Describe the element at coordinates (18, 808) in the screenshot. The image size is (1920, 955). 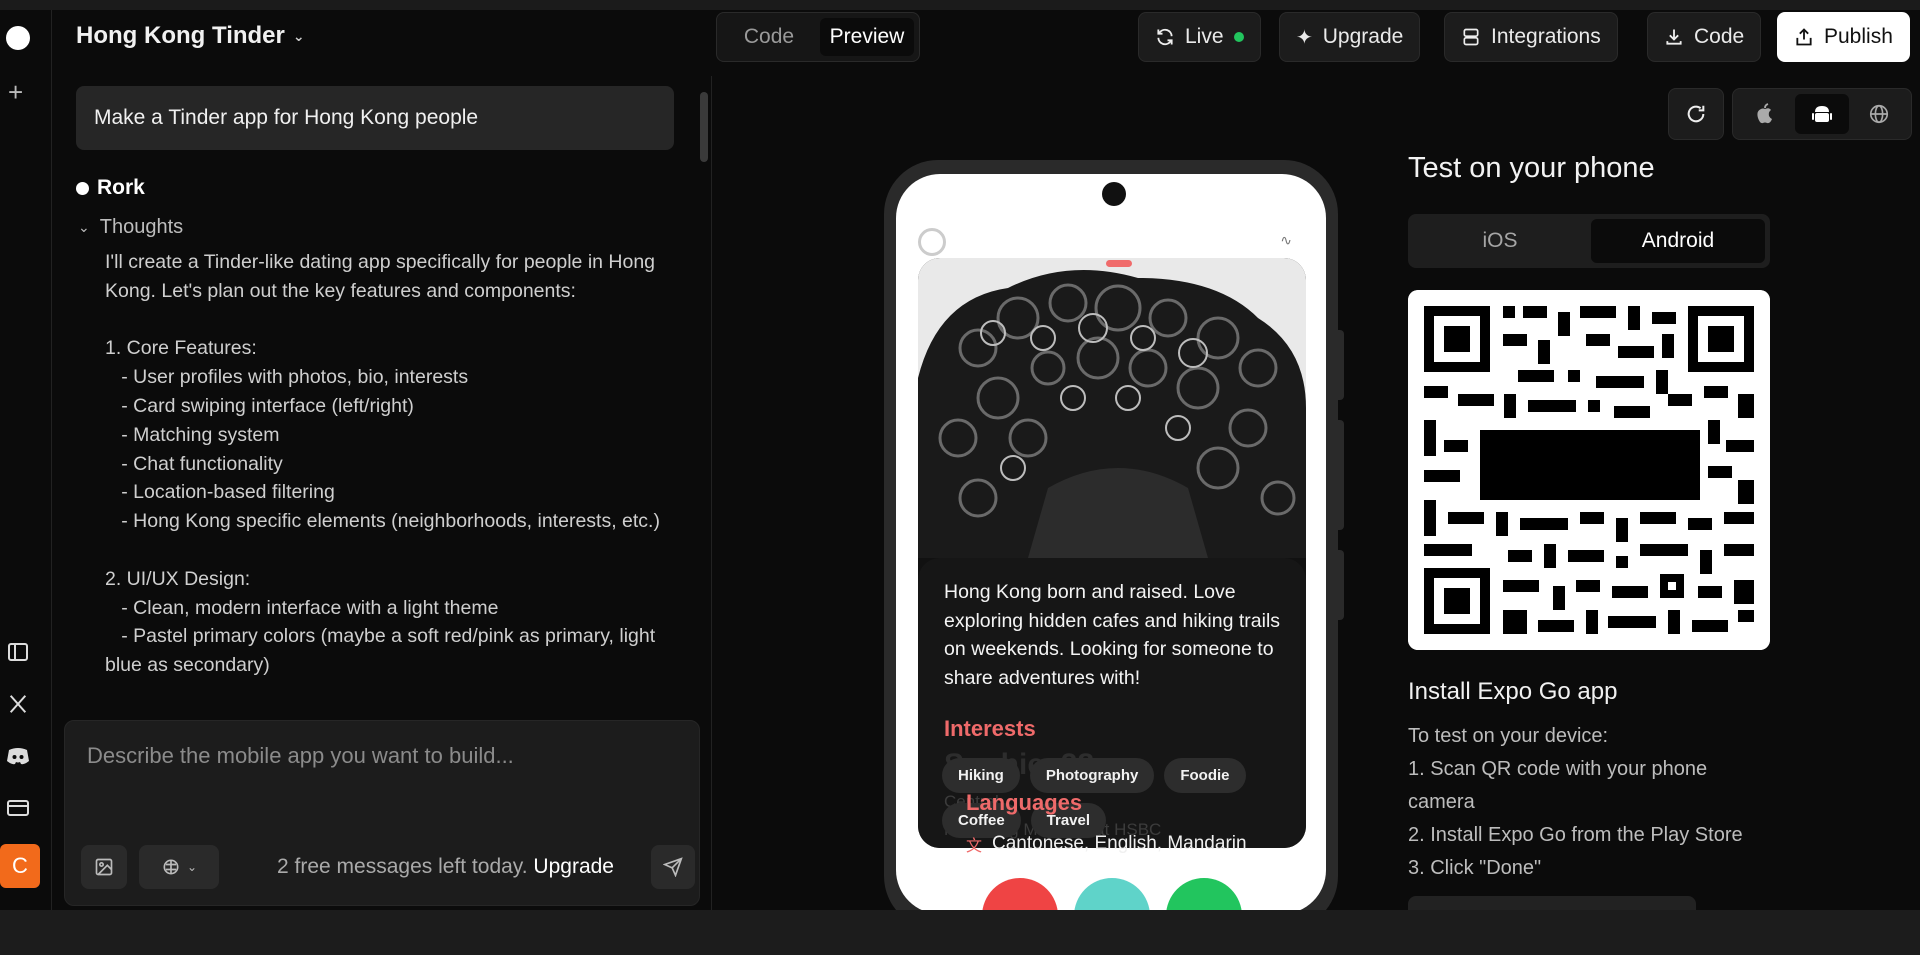
I see `billing-card-icon` at that location.